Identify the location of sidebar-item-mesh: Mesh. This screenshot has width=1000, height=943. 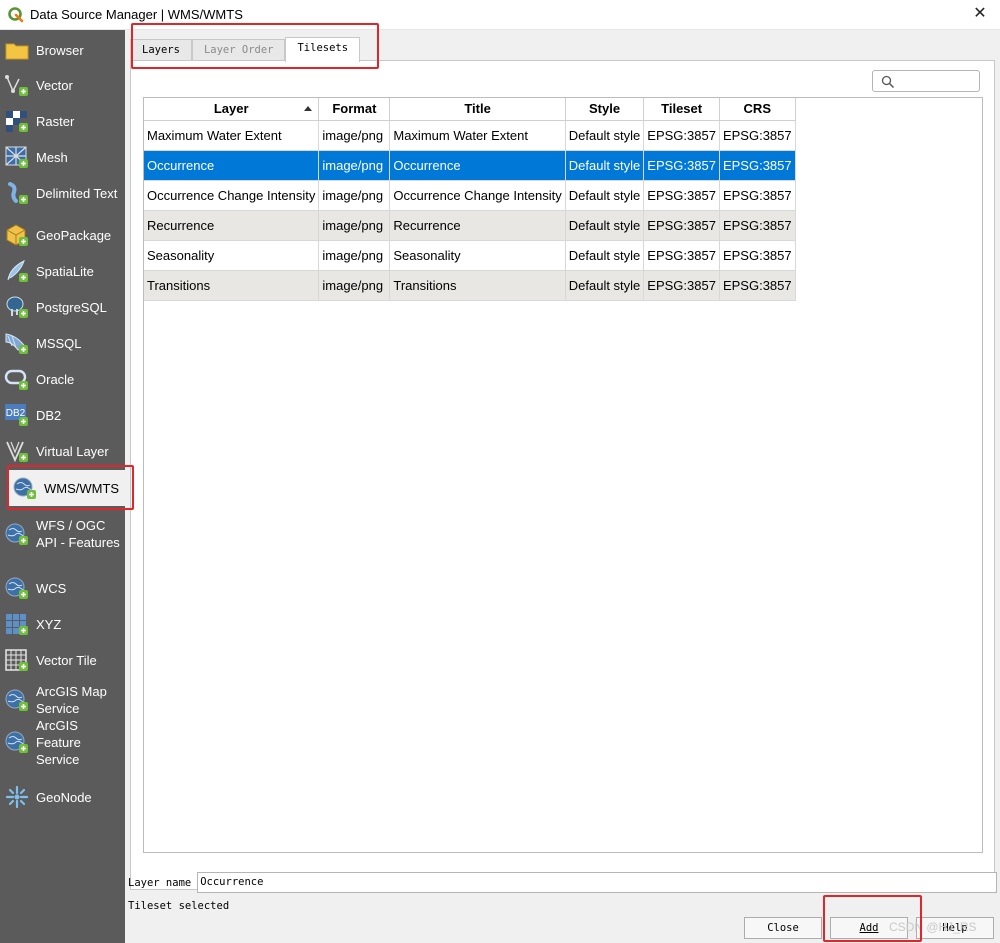
(62, 157).